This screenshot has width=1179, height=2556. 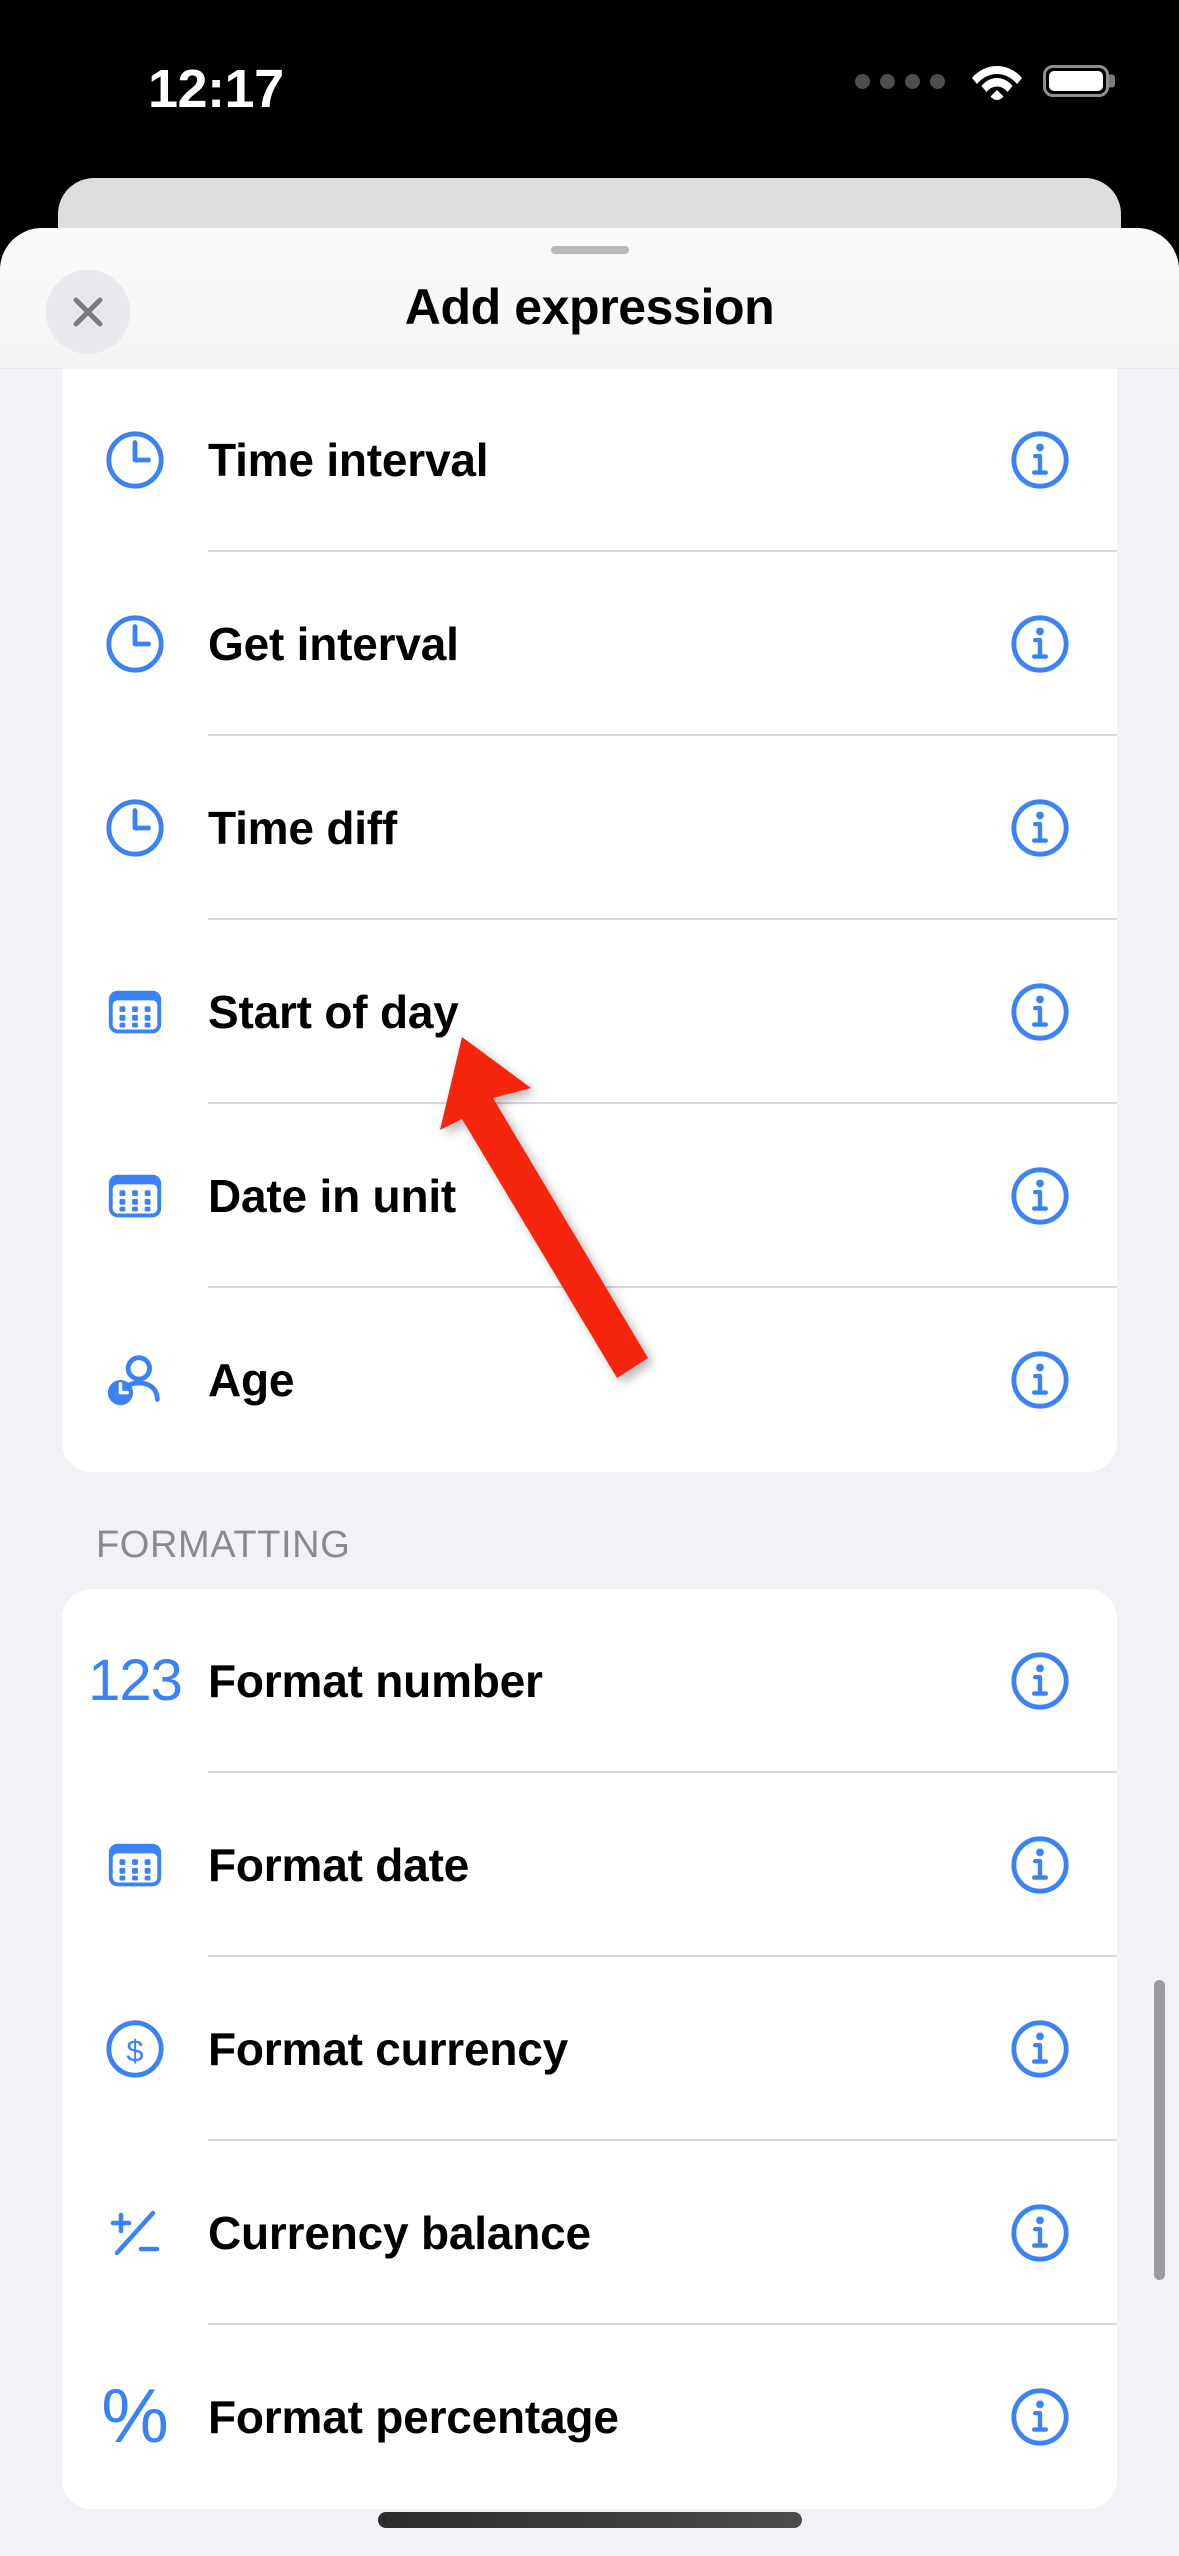 I want to click on list-item-label: Format percentage, so click(x=413, y=2417).